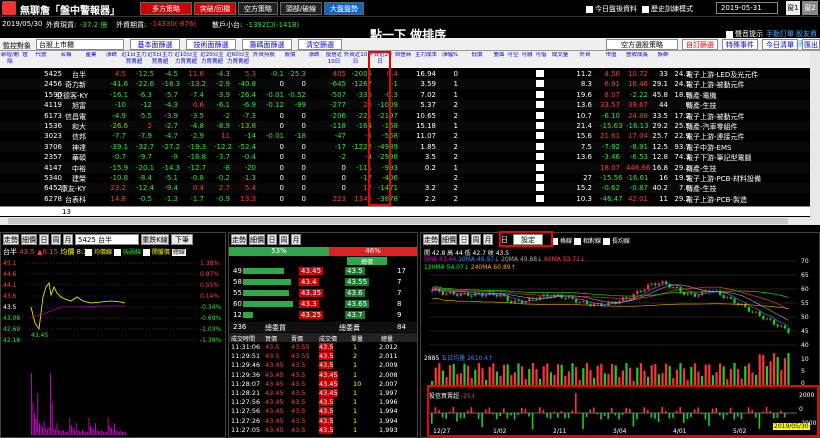  Describe the element at coordinates (56, 239) in the screenshot. I see `tab-week: 周` at that location.